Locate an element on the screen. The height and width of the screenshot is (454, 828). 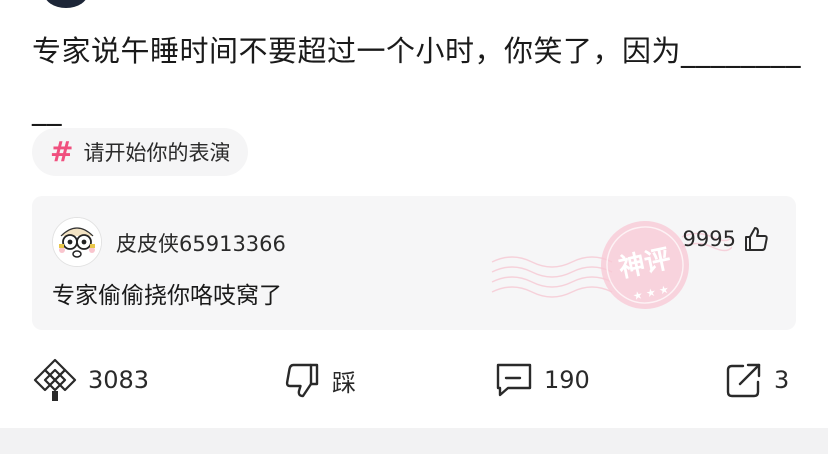
share-count-button: 3083 is located at coordinates (90, 380).